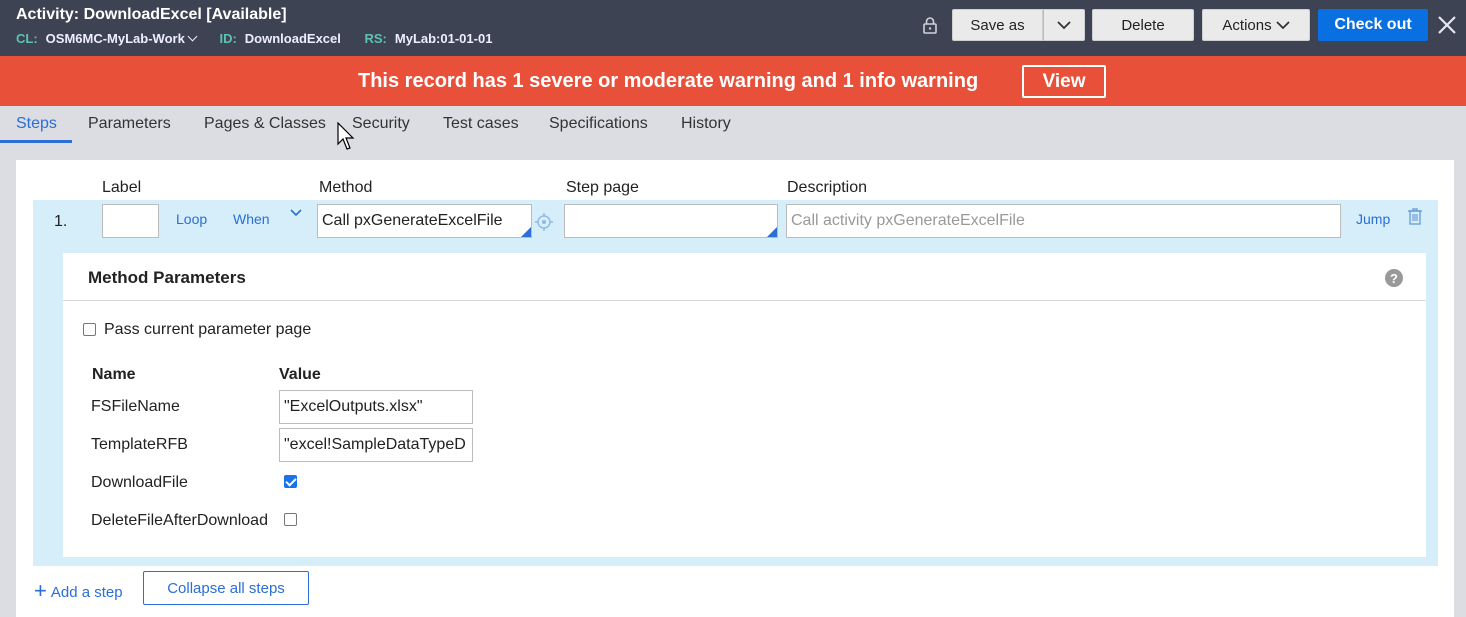 The width and height of the screenshot is (1466, 617). What do you see at coordinates (135, 406) in the screenshot?
I see `param-name-fsfilename: FSFileName` at bounding box center [135, 406].